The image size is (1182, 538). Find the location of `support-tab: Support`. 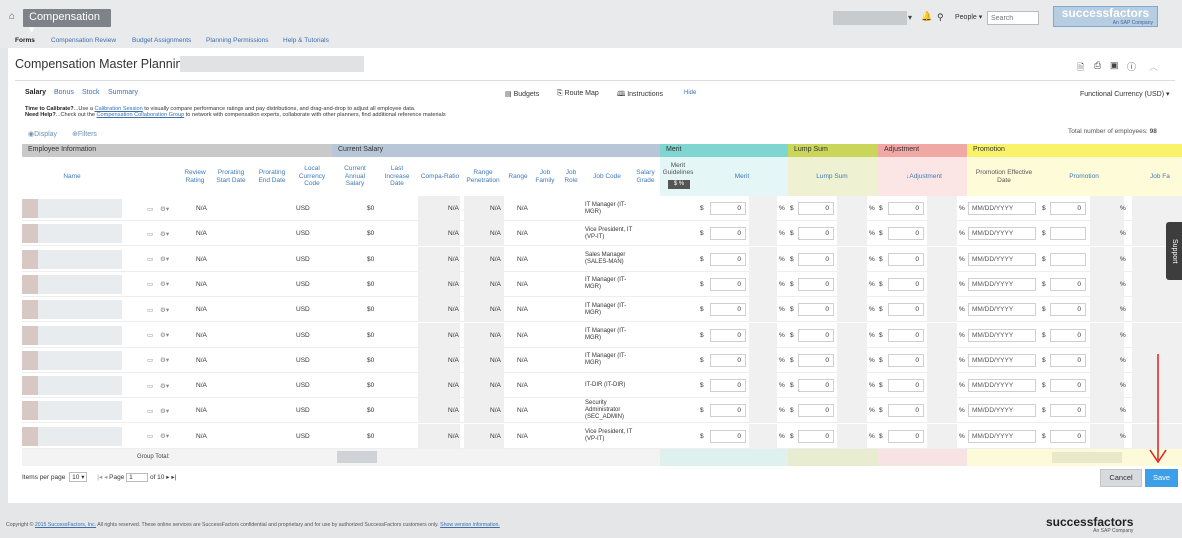

support-tab: Support is located at coordinates (1174, 251).